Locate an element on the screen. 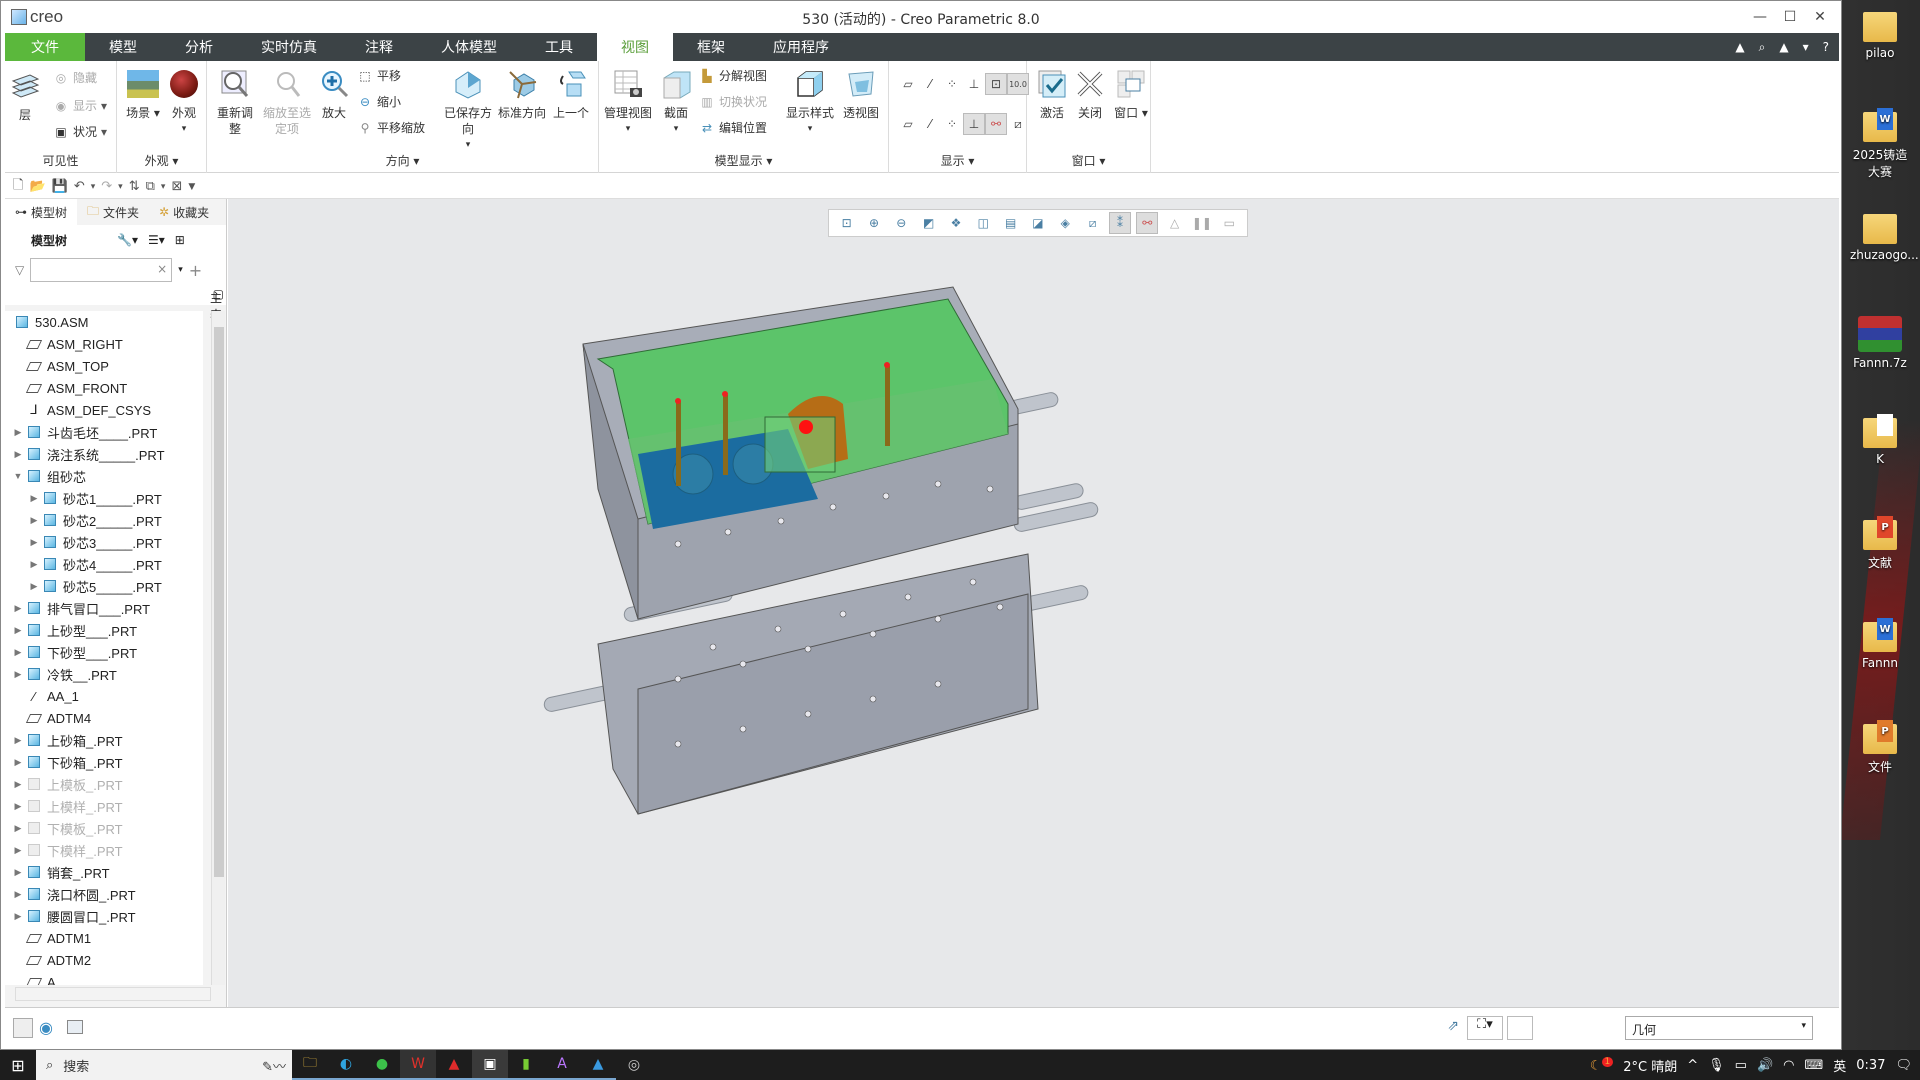 Image resolution: width=1920 pixels, height=1080 pixels. plane-tag-icon: ▱ is located at coordinates (908, 124).